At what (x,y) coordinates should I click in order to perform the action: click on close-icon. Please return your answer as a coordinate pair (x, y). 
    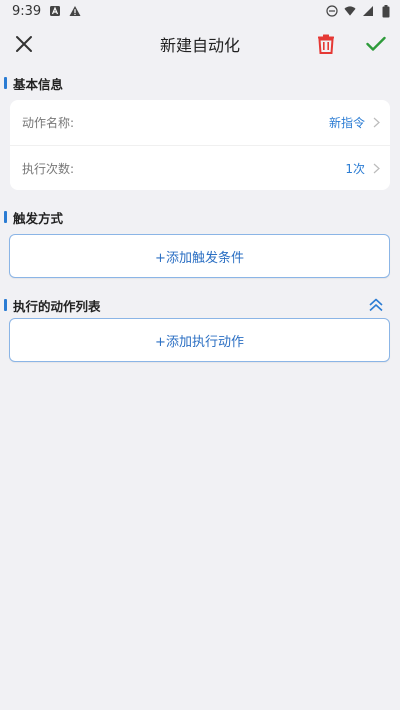
    Looking at the image, I should click on (24, 44).